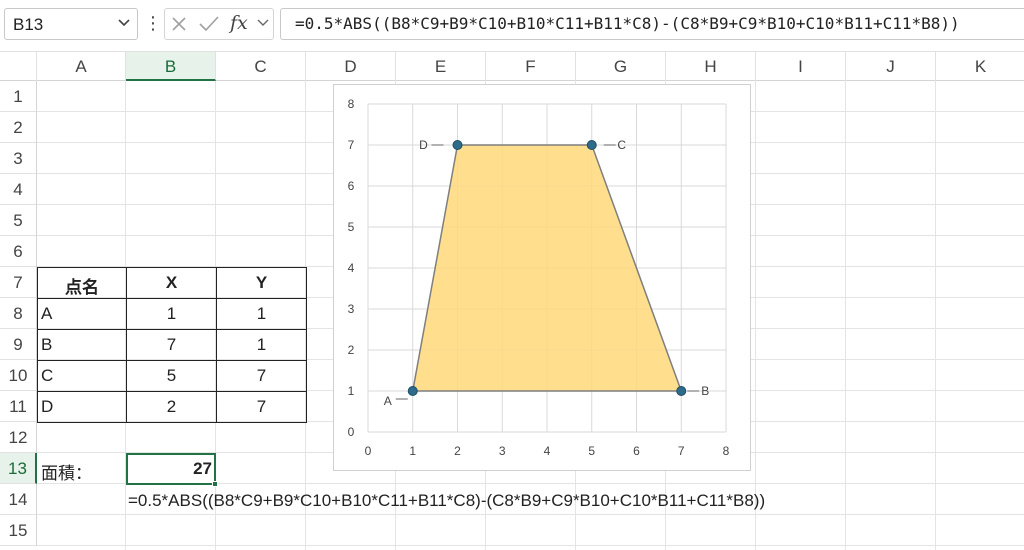 This screenshot has width=1024, height=550. I want to click on row-header-15: 15, so click(18, 530).